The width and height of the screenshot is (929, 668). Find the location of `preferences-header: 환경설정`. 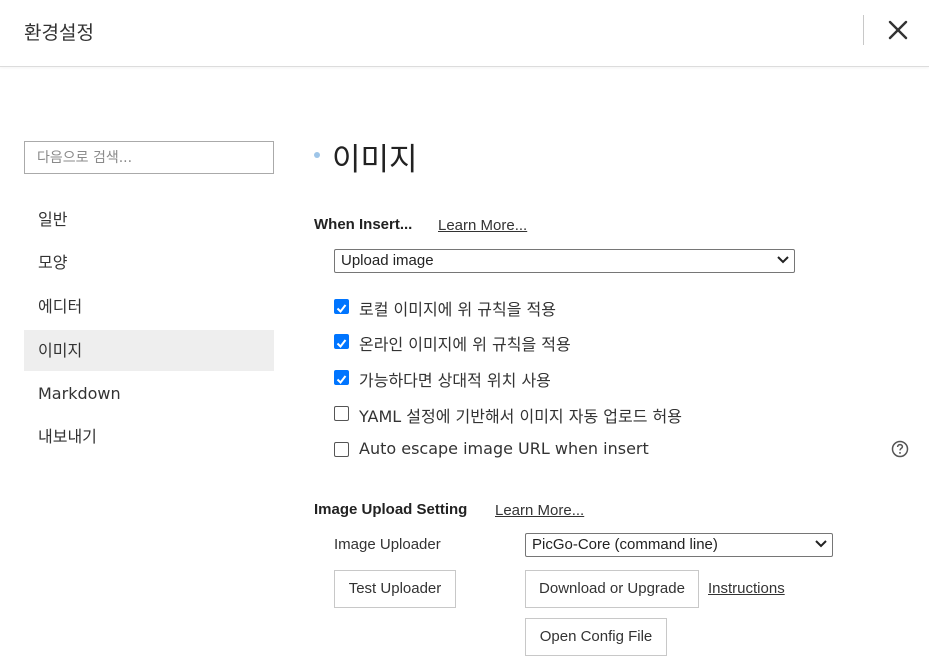

preferences-header: 환경설정 is located at coordinates (464, 33).